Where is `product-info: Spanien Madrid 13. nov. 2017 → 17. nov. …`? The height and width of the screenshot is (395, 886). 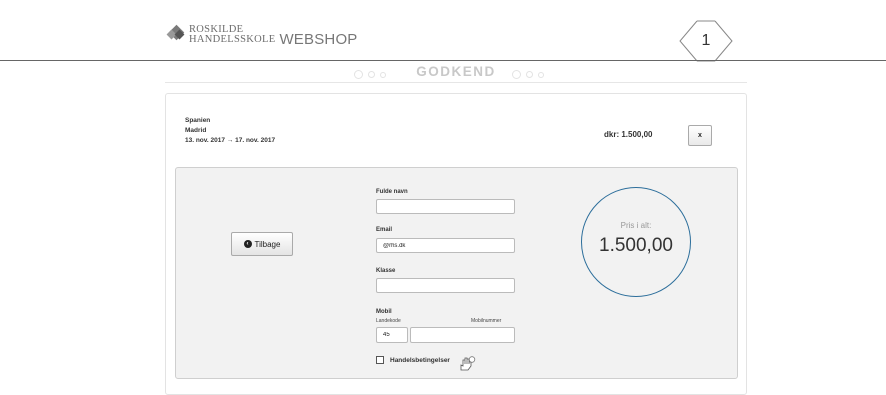
product-info: Spanien Madrid 13. nov. 2017 → 17. nov. … is located at coordinates (230, 131).